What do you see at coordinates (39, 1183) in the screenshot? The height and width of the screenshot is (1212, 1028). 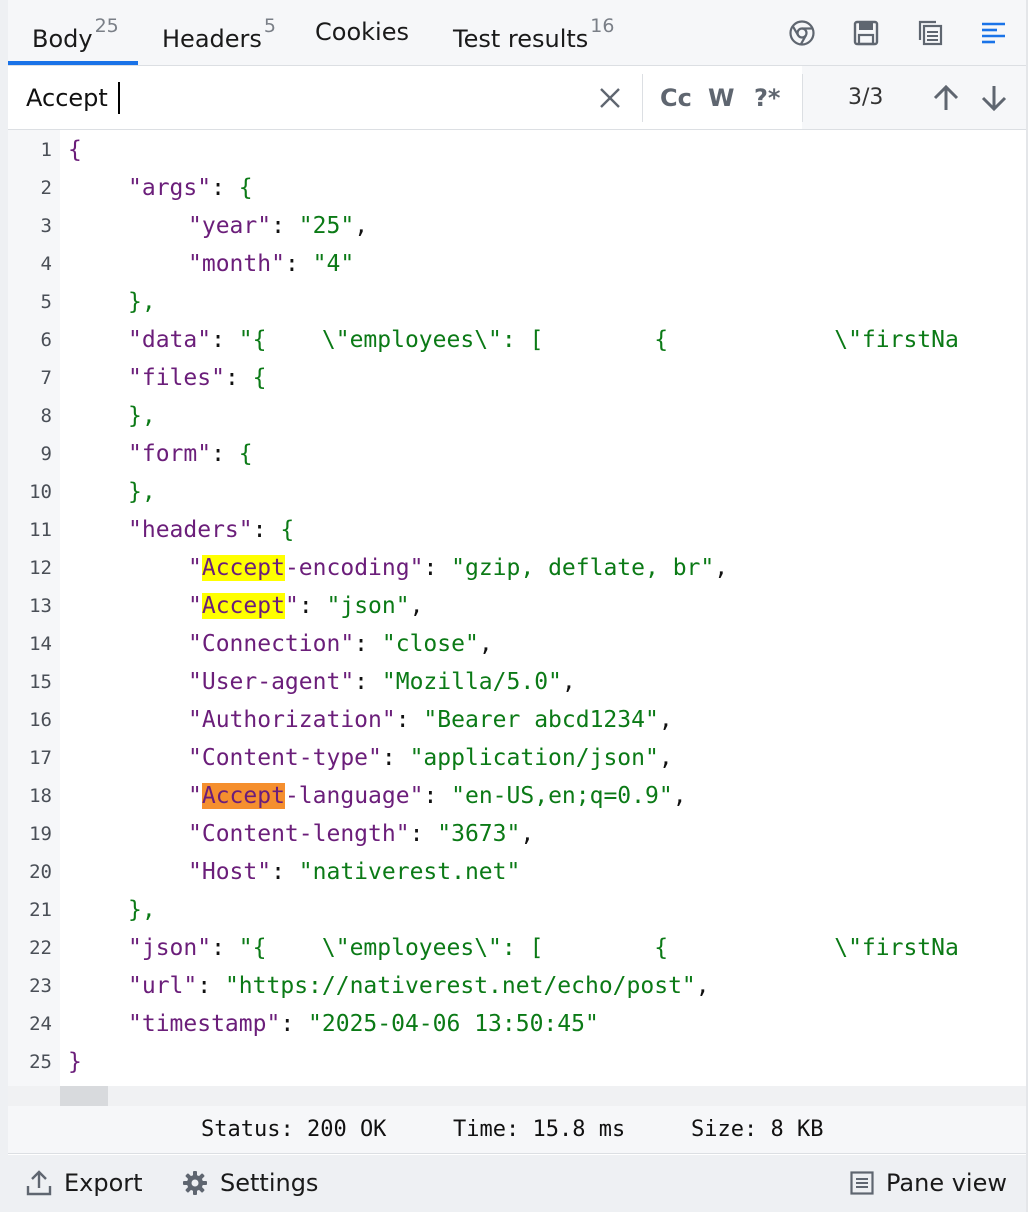 I see `upload-icon` at bounding box center [39, 1183].